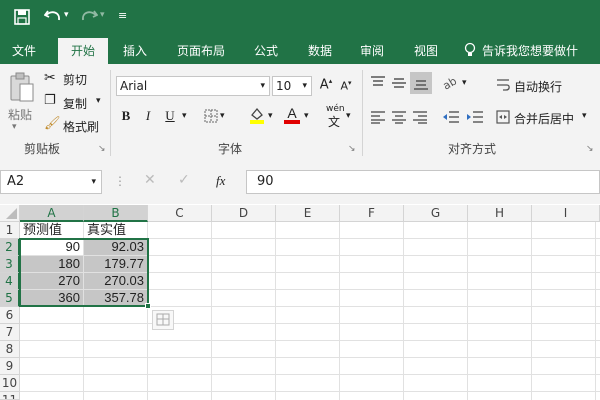 The height and width of the screenshot is (400, 600). I want to click on underline-dropdown-icon: ▾, so click(184, 116).